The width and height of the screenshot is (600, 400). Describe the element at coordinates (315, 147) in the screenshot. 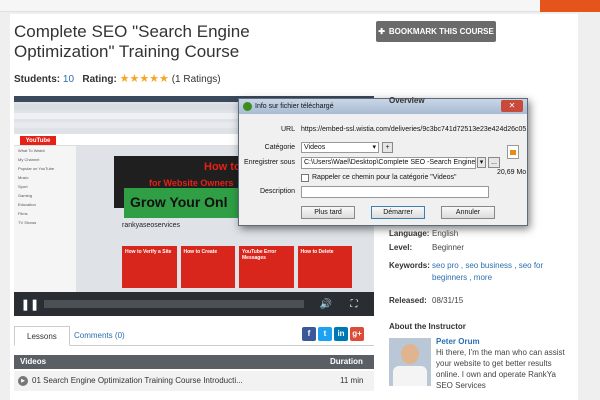

I see `category-value: Videos` at that location.